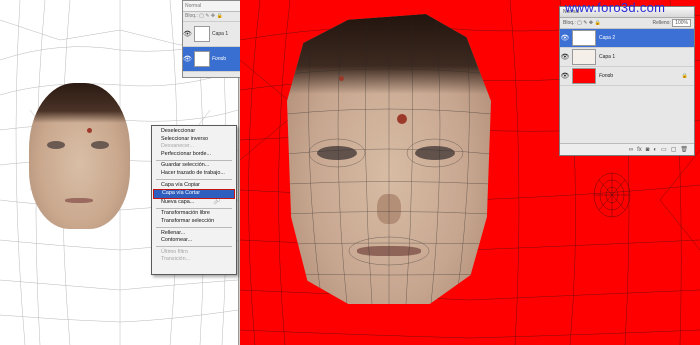 This screenshot has height=345, width=700. What do you see at coordinates (194, 214) in the screenshot?
I see `menu-item: Transformación libre` at bounding box center [194, 214].